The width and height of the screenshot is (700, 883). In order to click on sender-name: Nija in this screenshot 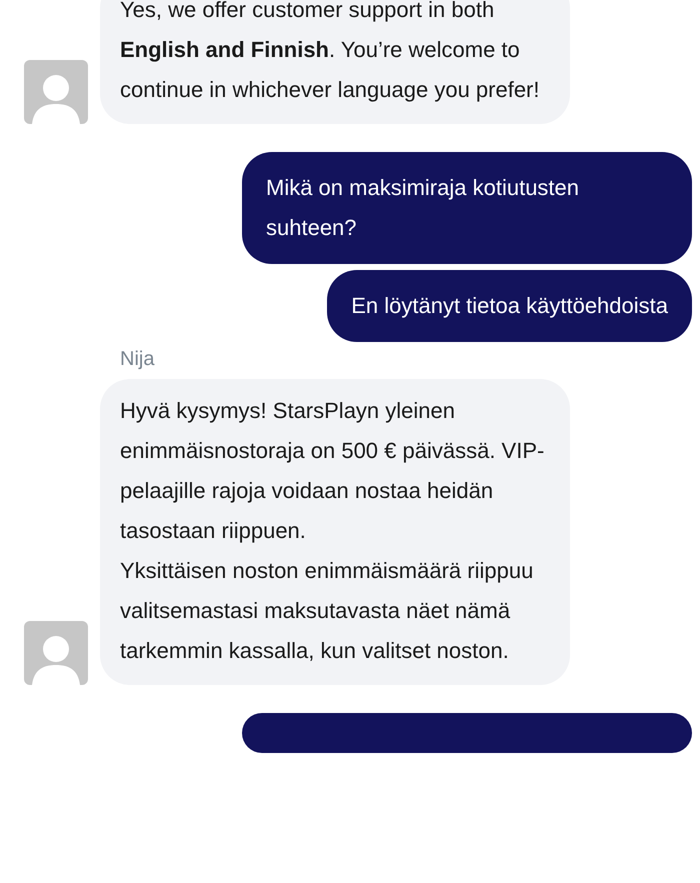, I will do `click(138, 359)`.